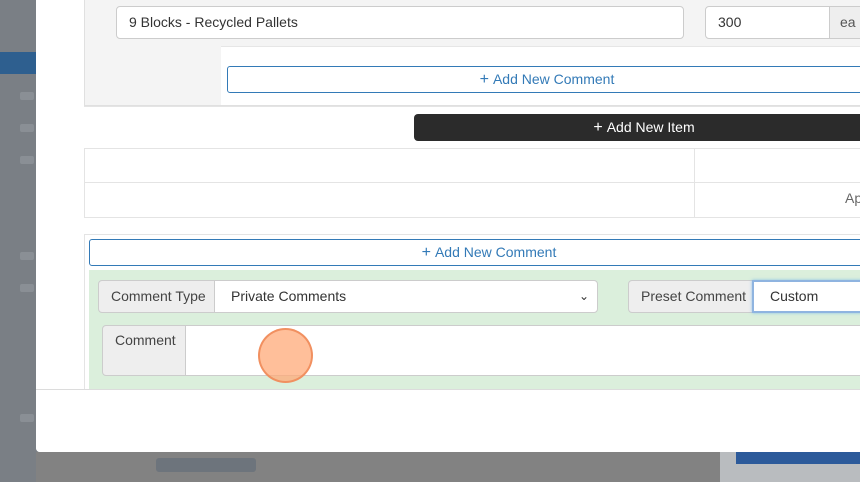 Image resolution: width=860 pixels, height=482 pixels. What do you see at coordinates (852, 198) in the screenshot?
I see `summary-partial-text: Ap` at bounding box center [852, 198].